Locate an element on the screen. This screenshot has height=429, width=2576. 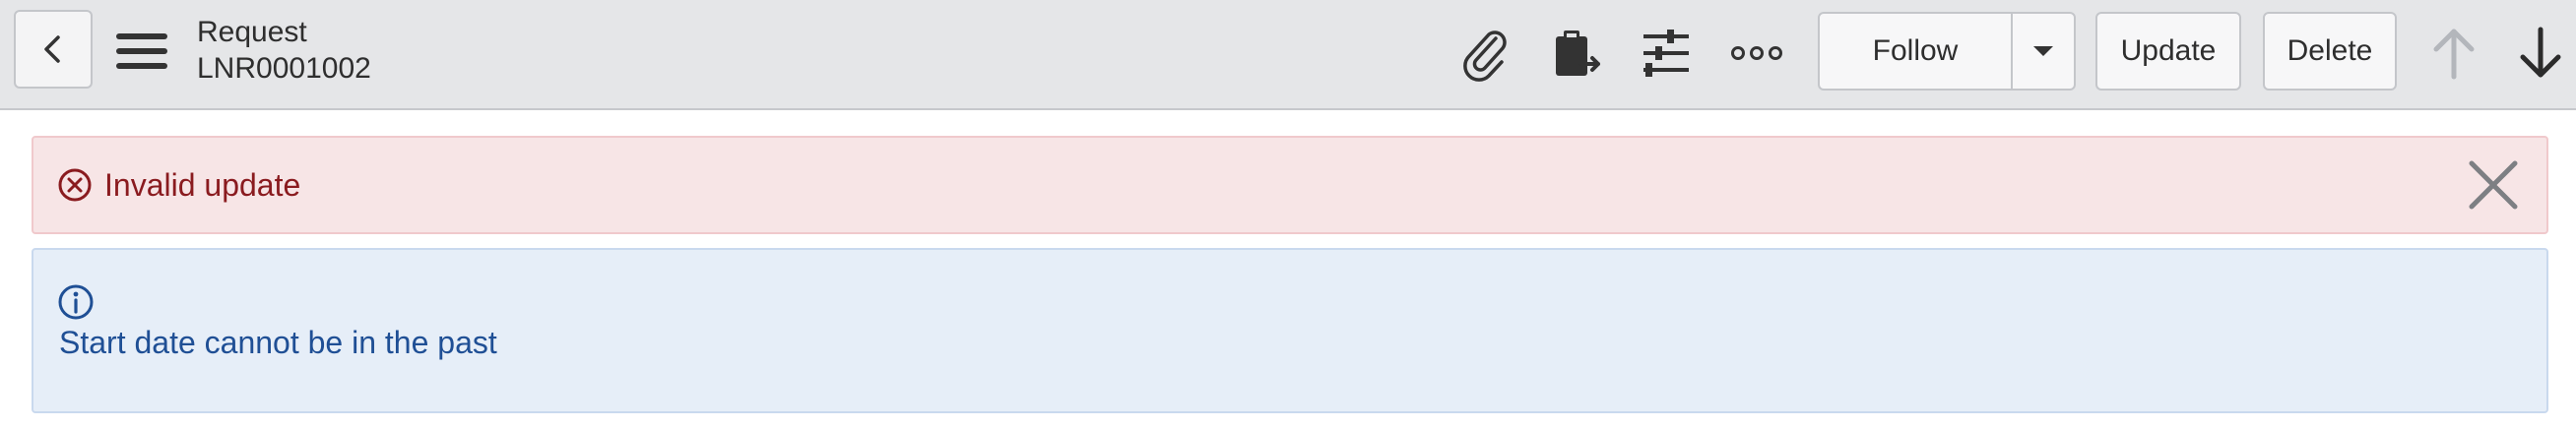
arrow-up-icon is located at coordinates (2454, 54).